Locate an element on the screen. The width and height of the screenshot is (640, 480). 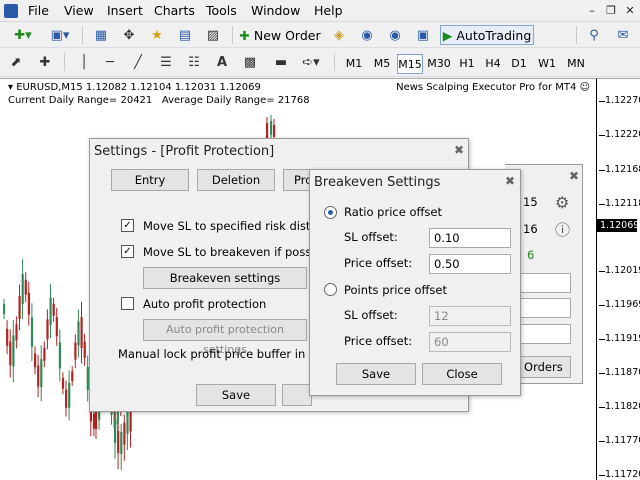
points-sl-offset-input: 12 is located at coordinates (470, 316).